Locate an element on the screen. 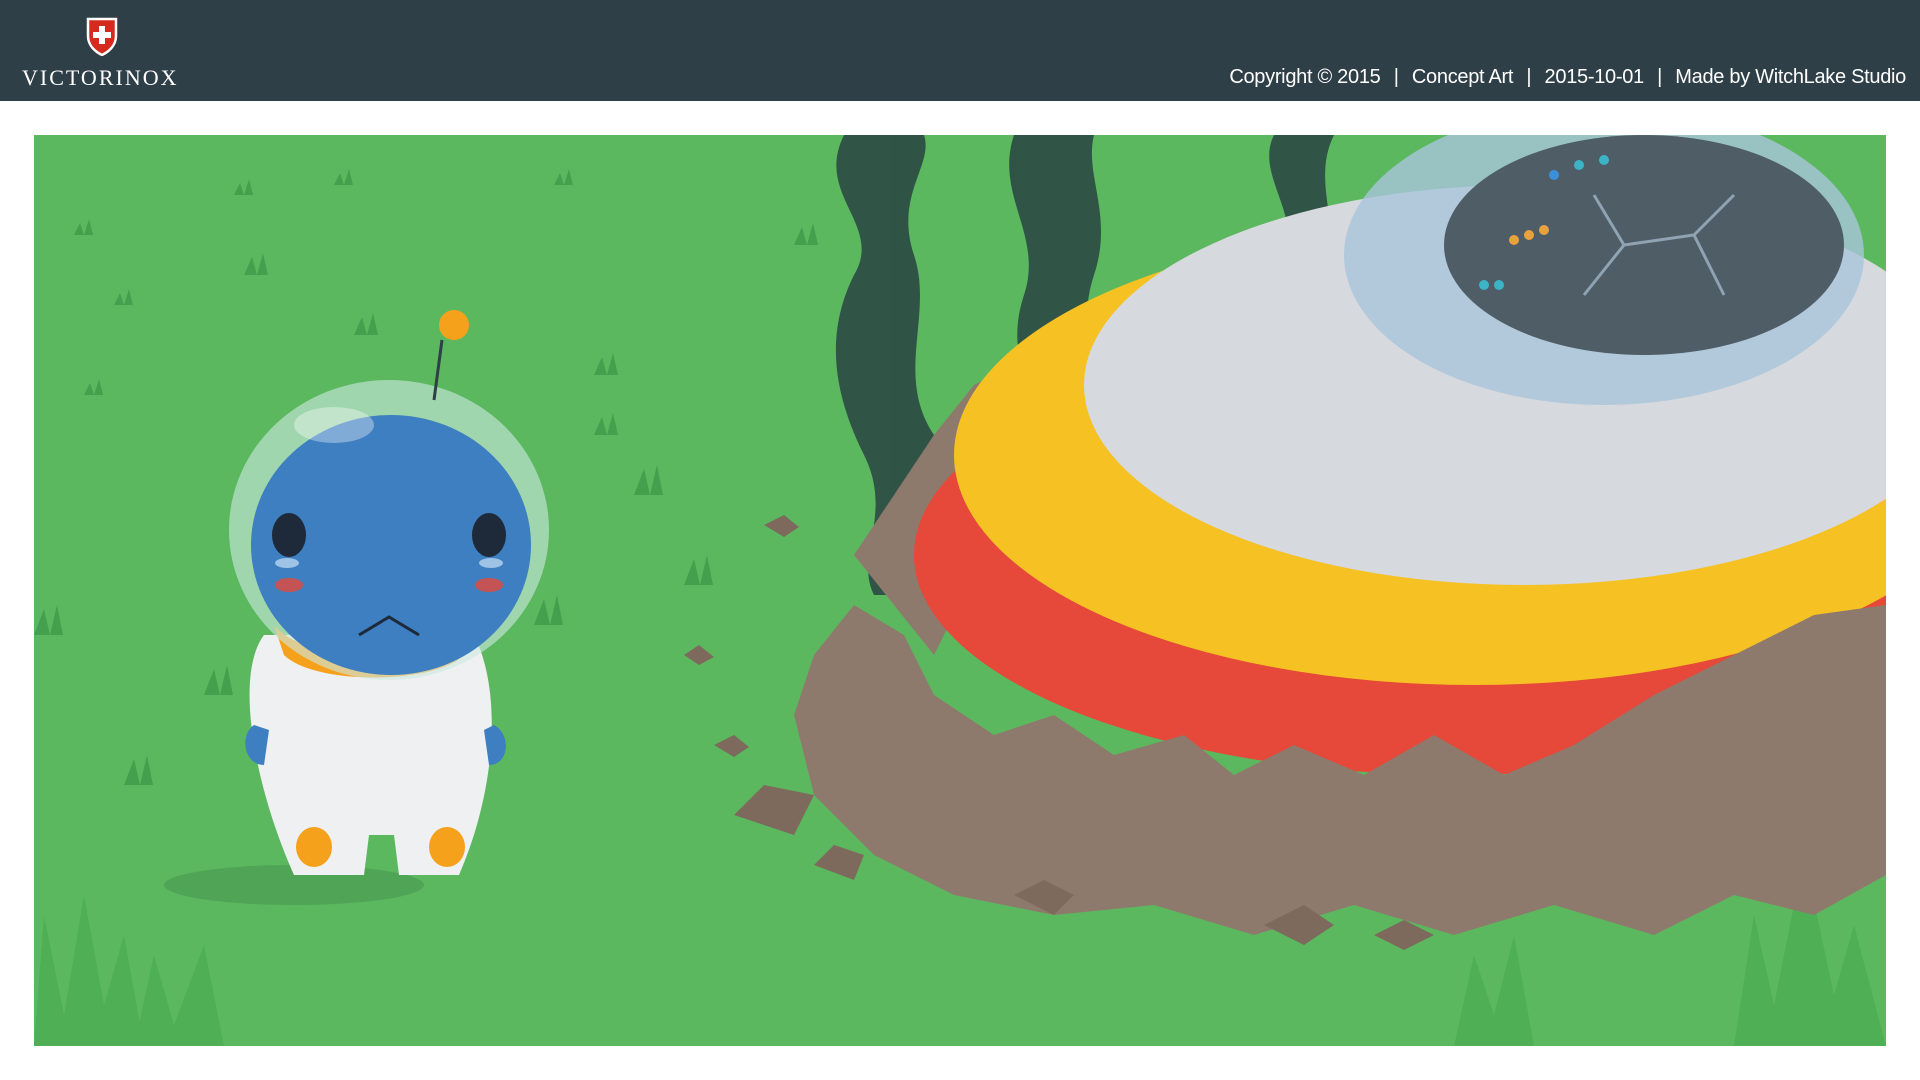  helmet-highlight is located at coordinates (334, 425).